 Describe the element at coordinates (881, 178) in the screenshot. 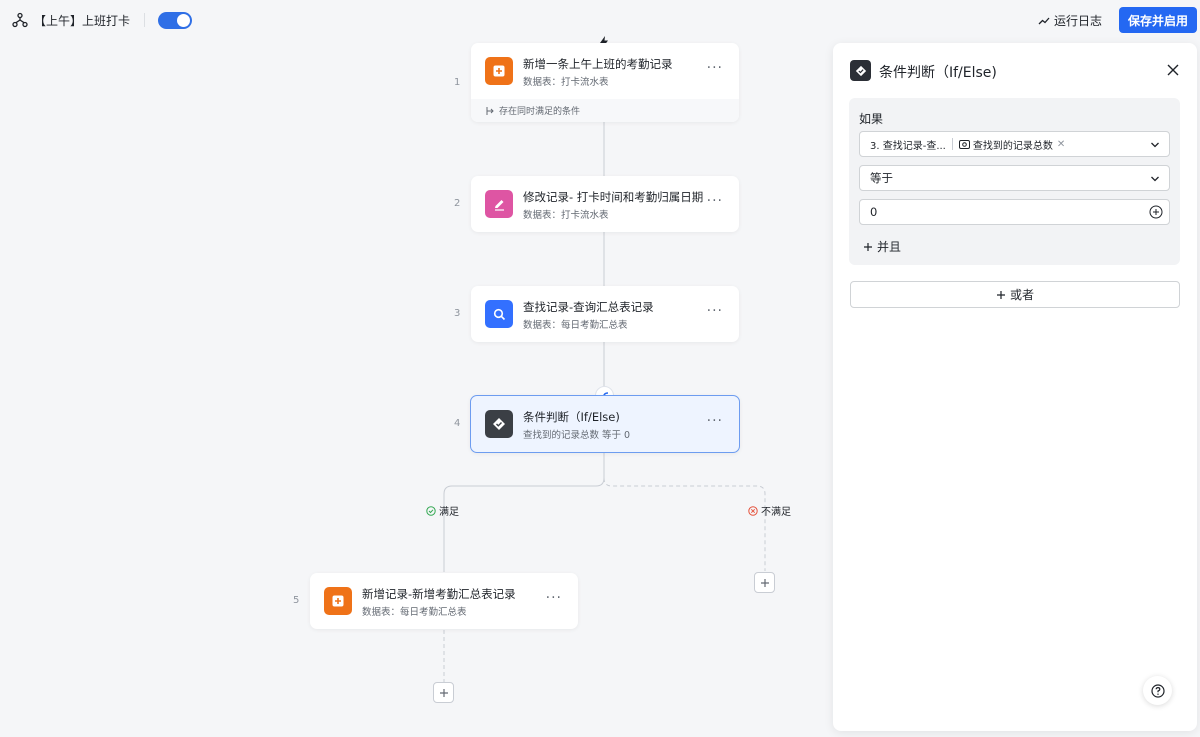

I see `operator-value: 等于` at that location.